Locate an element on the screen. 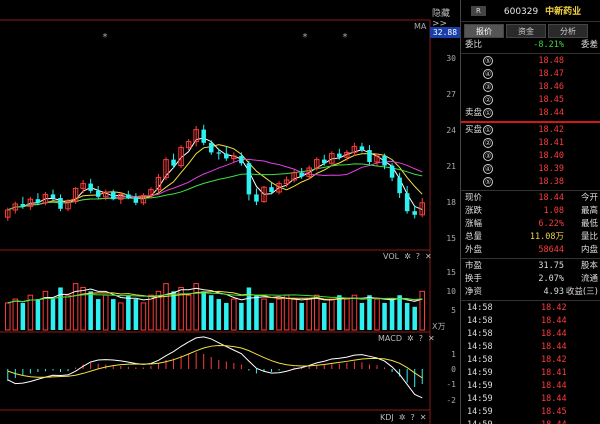  book-row: 卖盘 ① 18.44 is located at coordinates (530, 113).